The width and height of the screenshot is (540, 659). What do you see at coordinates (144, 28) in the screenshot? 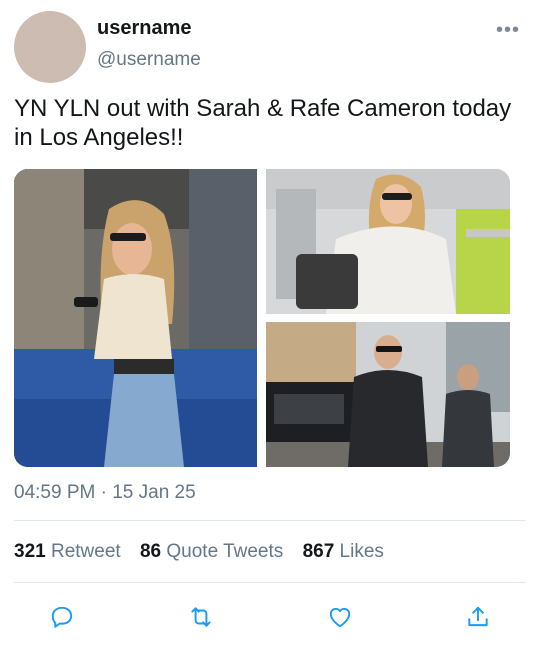
I see `display-name: username` at bounding box center [144, 28].